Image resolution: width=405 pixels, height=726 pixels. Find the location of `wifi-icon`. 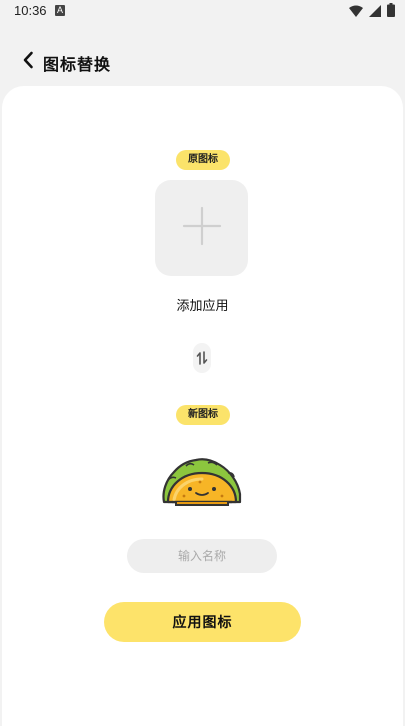

wifi-icon is located at coordinates (356, 11).